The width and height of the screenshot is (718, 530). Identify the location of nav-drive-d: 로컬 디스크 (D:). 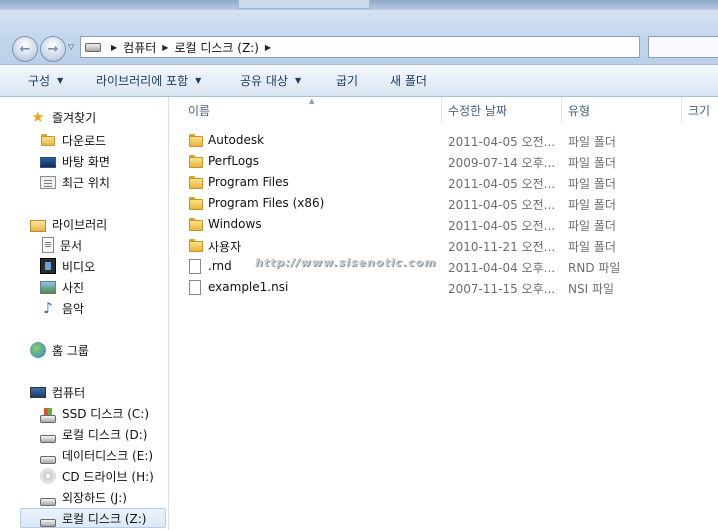
(93, 434).